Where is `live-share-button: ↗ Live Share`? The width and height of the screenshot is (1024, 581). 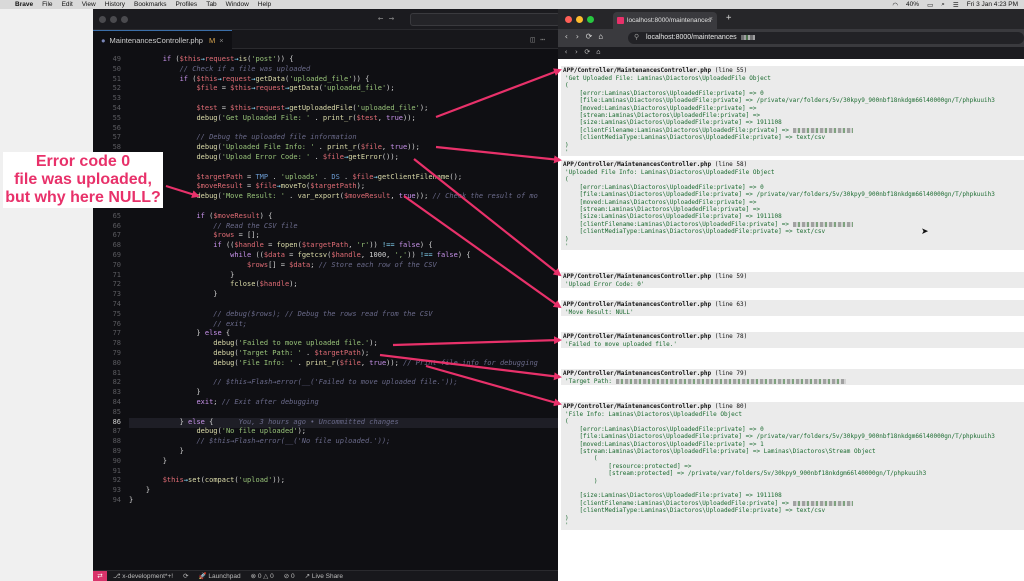 live-share-button: ↗ Live Share is located at coordinates (324, 576).